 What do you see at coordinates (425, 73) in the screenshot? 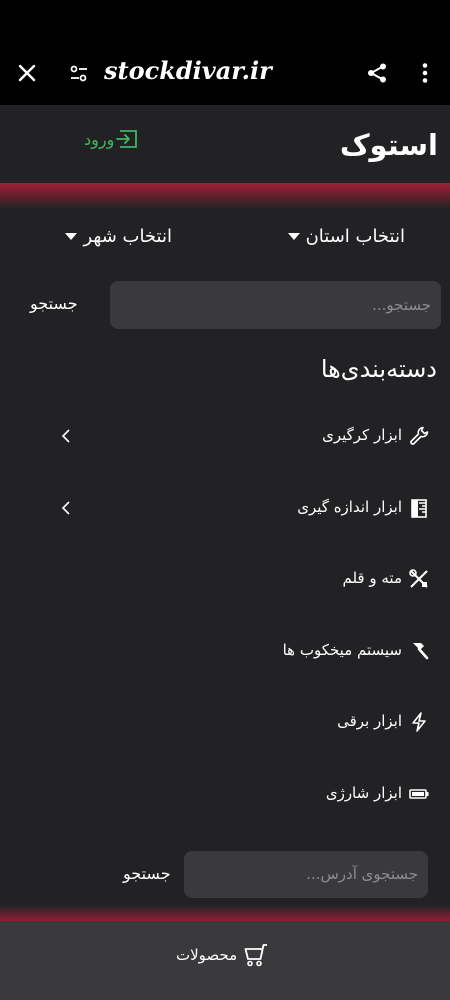
I see `more-options-icon` at bounding box center [425, 73].